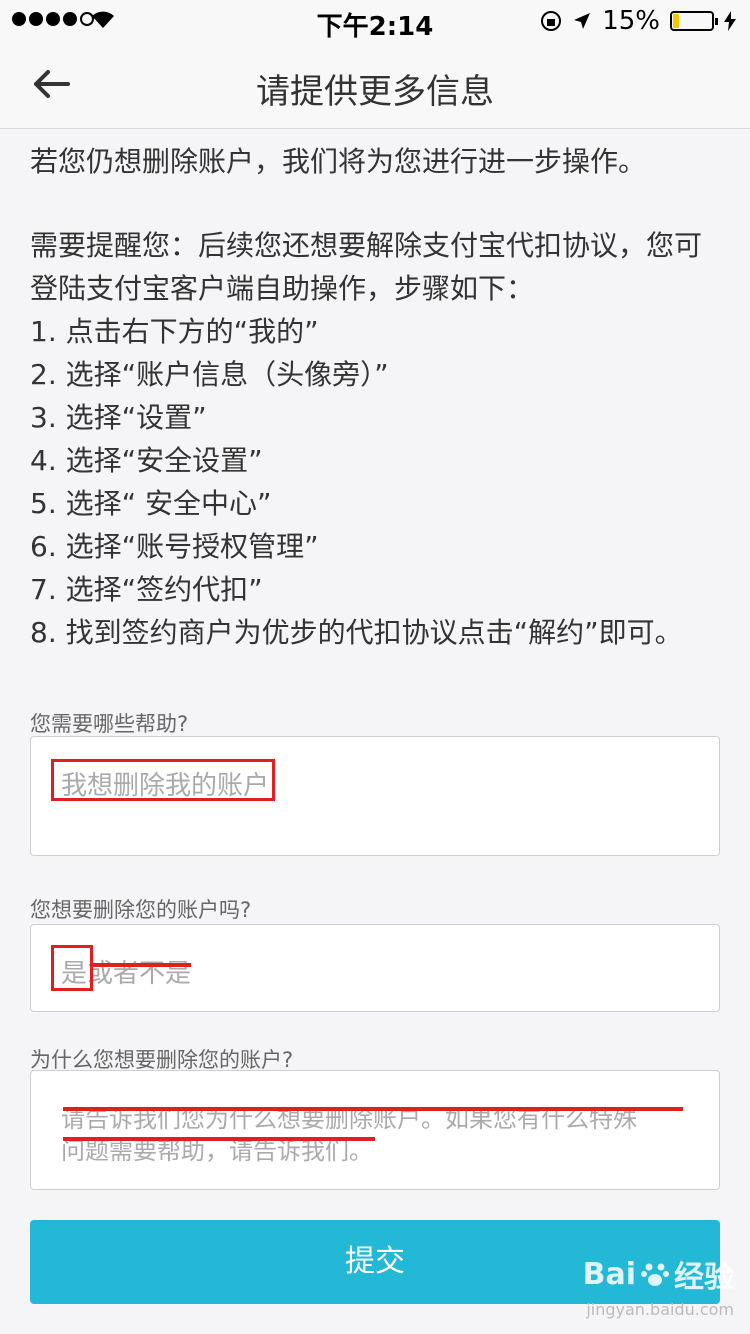 Image resolution: width=750 pixels, height=1334 pixels. Describe the element at coordinates (338, 161) in the screenshot. I see `intro-text: 若您仍想删除账户，我们将为您进行进一步操作。` at that location.